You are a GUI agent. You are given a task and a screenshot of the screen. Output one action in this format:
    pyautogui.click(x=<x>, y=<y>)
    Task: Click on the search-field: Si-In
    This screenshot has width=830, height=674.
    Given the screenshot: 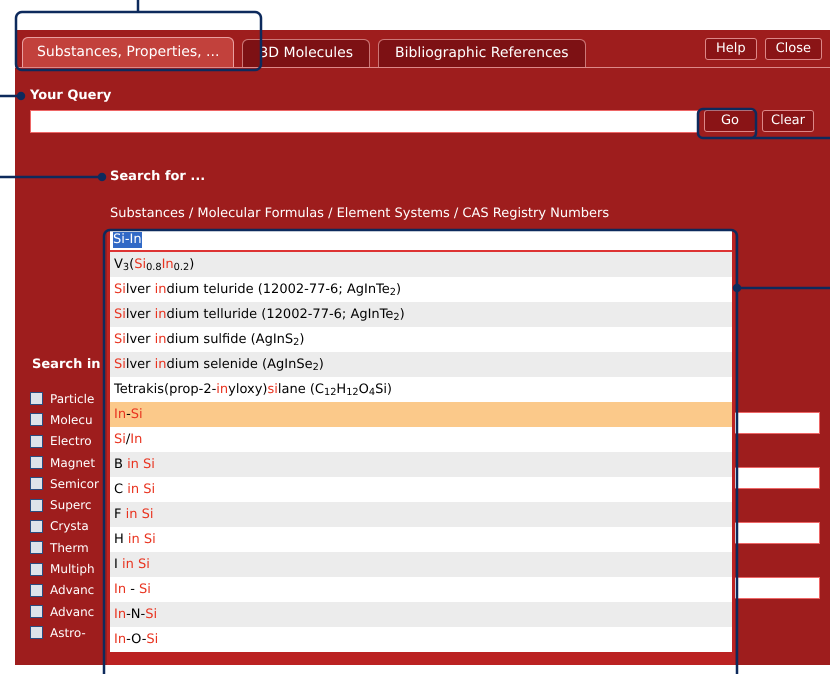 What is the action you would take?
    pyautogui.click(x=127, y=240)
    